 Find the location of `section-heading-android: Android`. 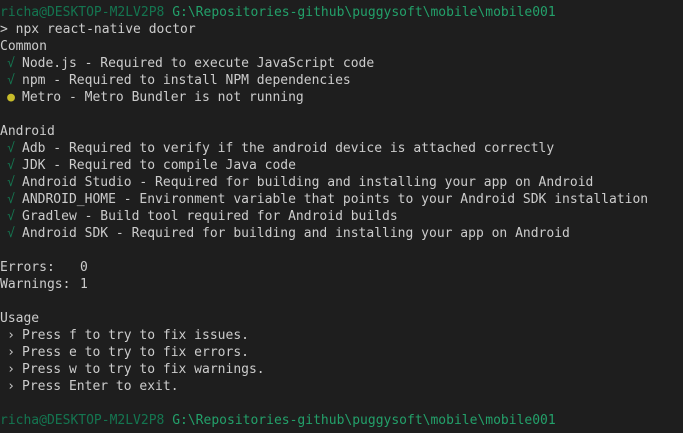

section-heading-android: Android is located at coordinates (27, 131).